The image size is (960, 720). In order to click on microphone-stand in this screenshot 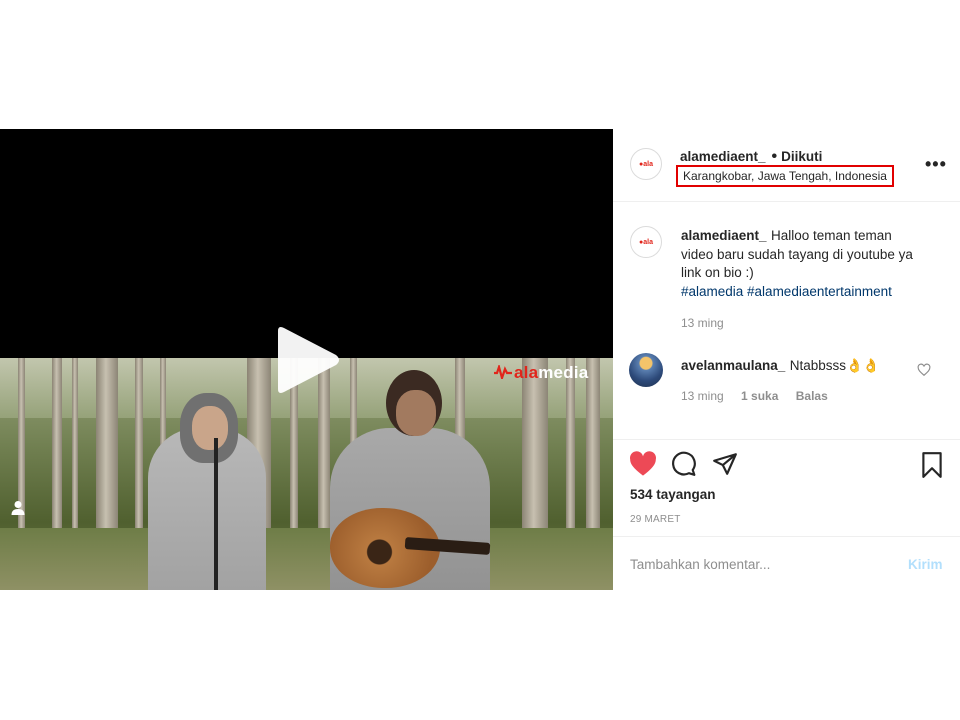, I will do `click(216, 514)`.